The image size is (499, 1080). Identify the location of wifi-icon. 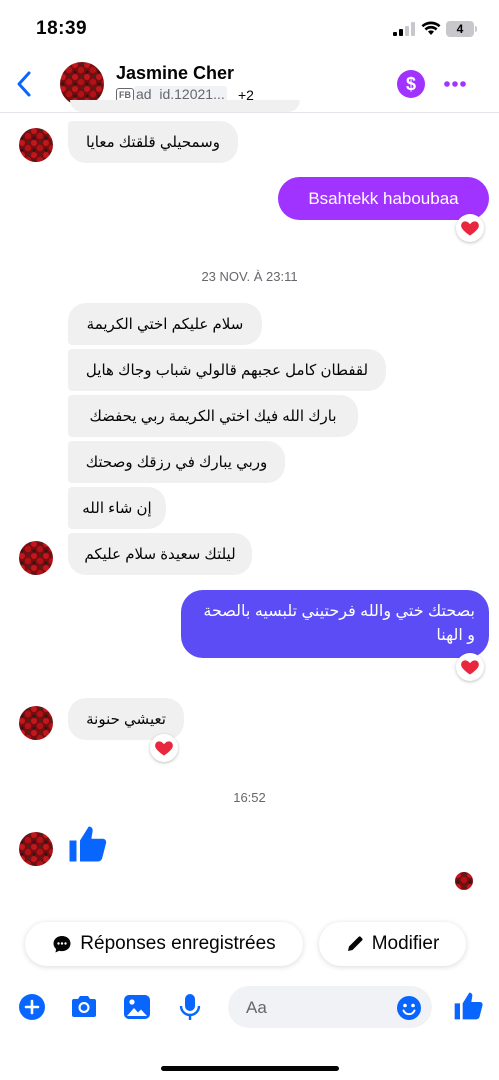
(431, 28).